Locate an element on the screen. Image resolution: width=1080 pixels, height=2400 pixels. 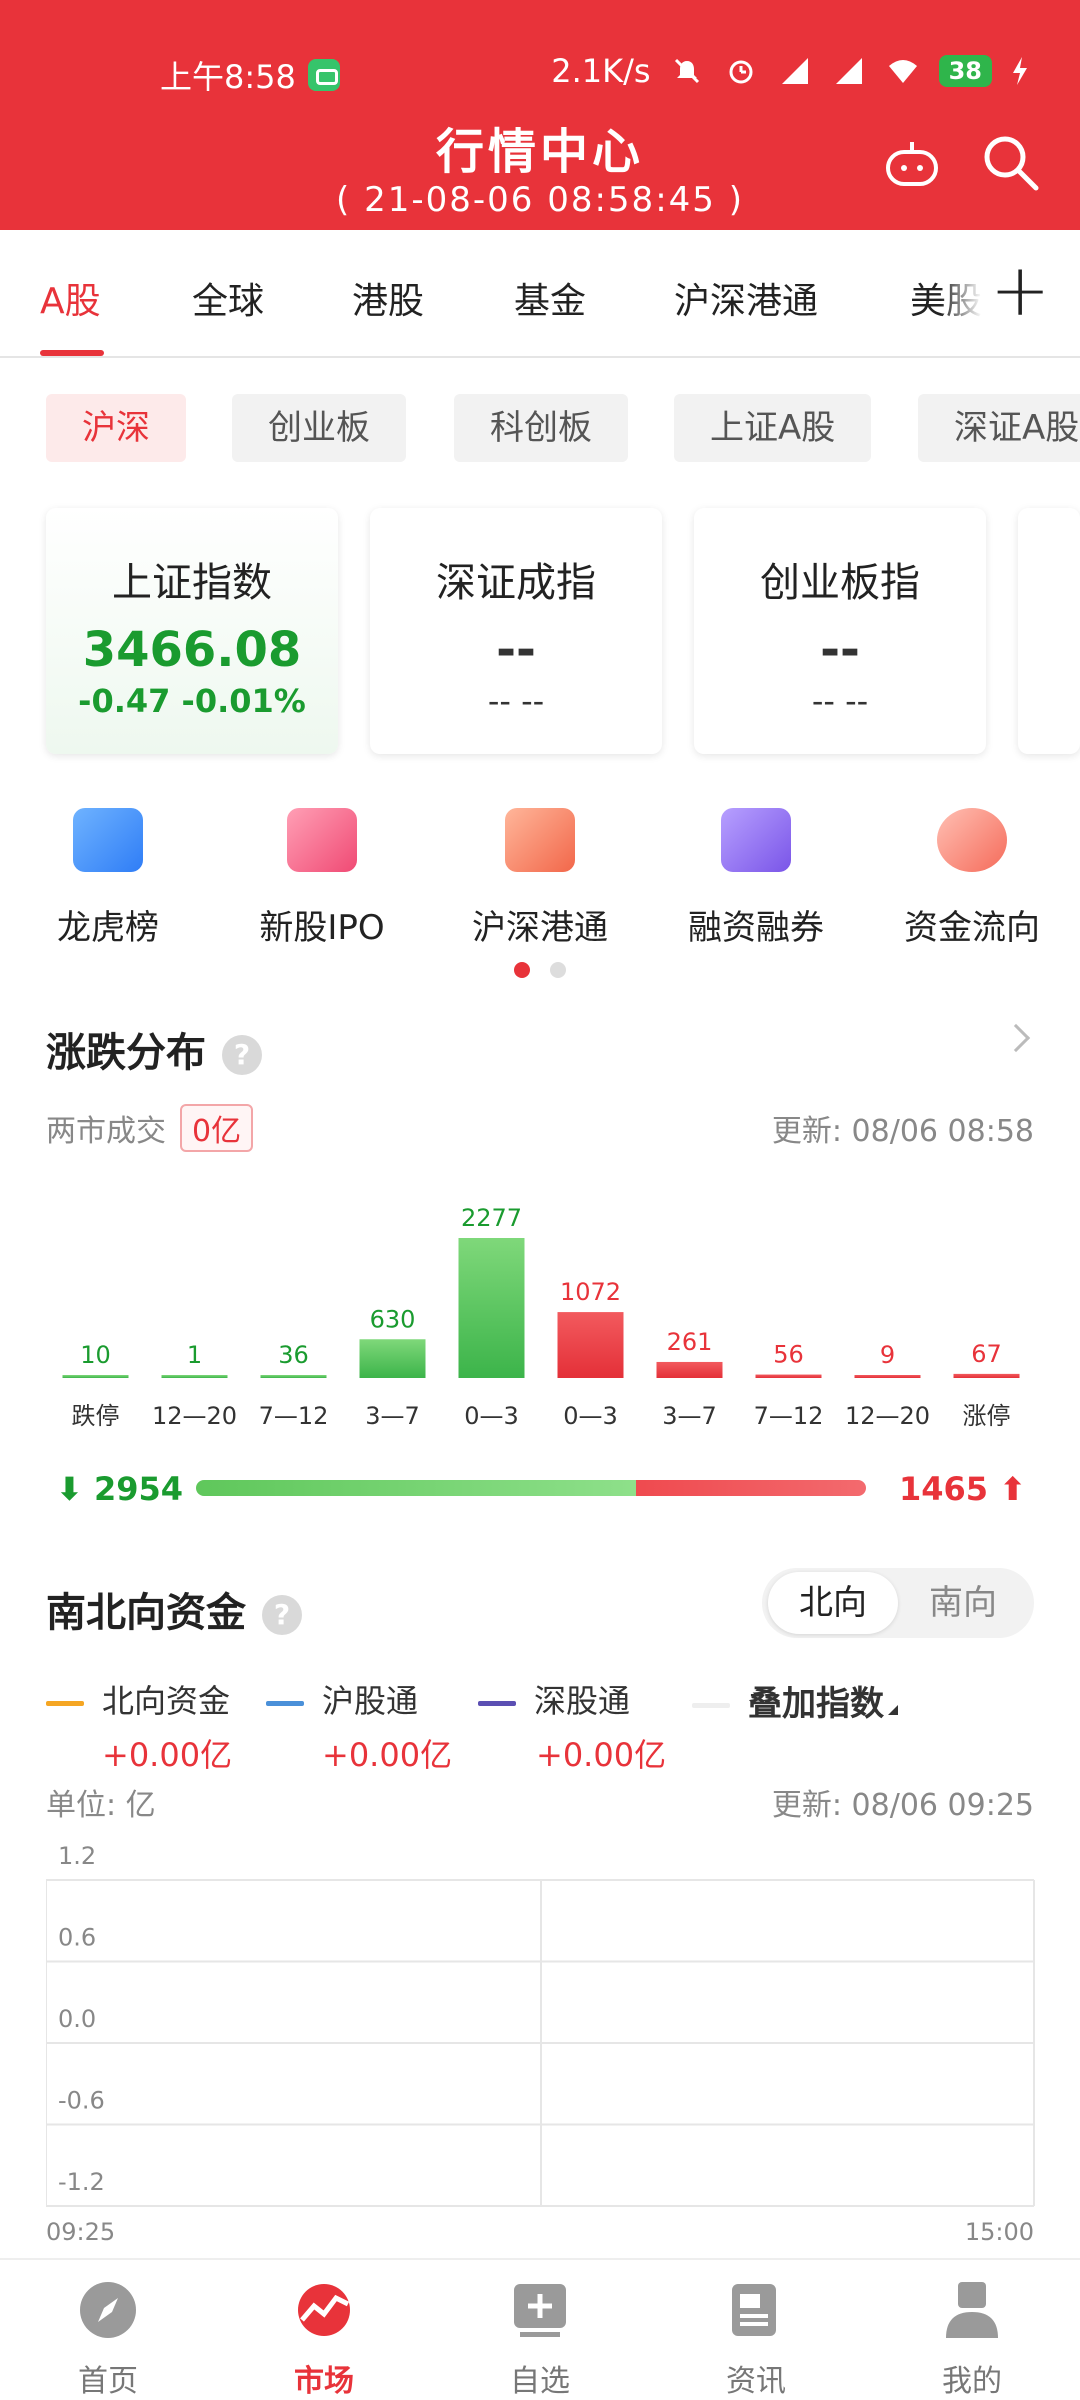
index-name: 上证指数 is located at coordinates (192, 583).